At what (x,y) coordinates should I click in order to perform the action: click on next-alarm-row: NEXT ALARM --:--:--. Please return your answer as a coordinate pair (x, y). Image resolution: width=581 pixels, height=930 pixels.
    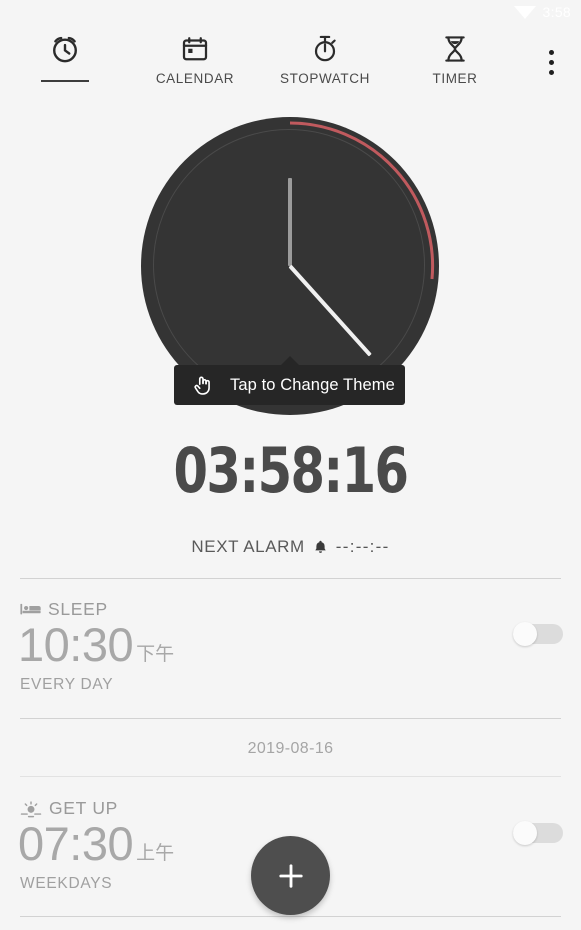
    Looking at the image, I should click on (290, 547).